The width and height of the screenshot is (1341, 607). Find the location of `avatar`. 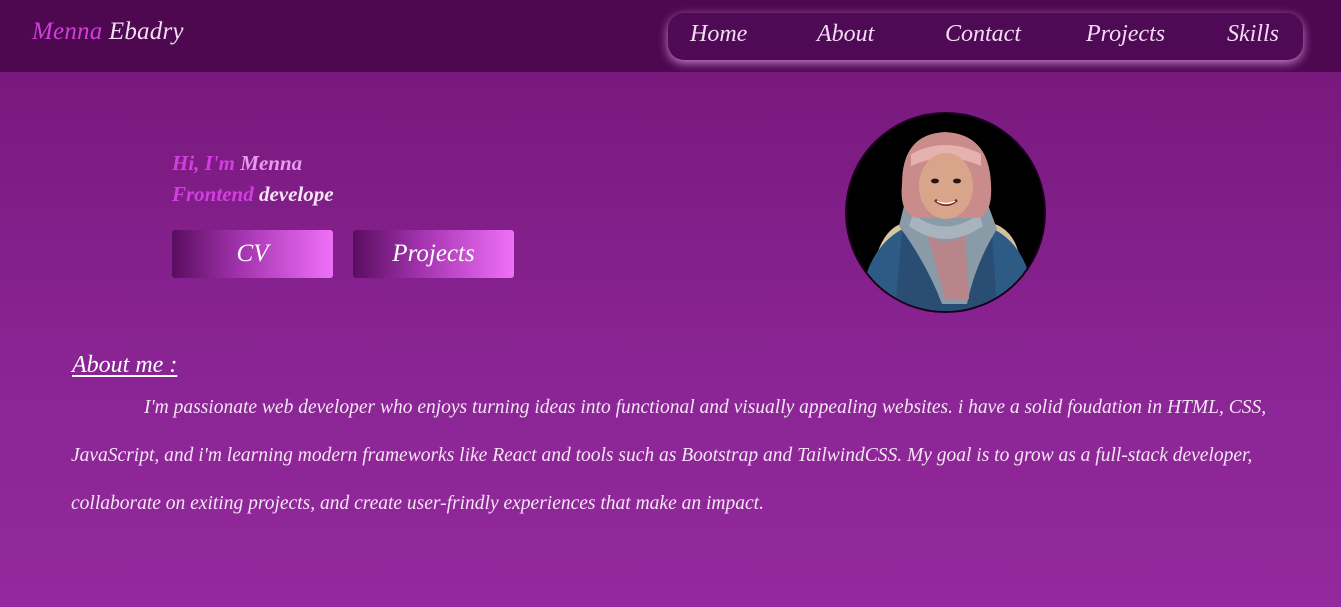

avatar is located at coordinates (945, 212).